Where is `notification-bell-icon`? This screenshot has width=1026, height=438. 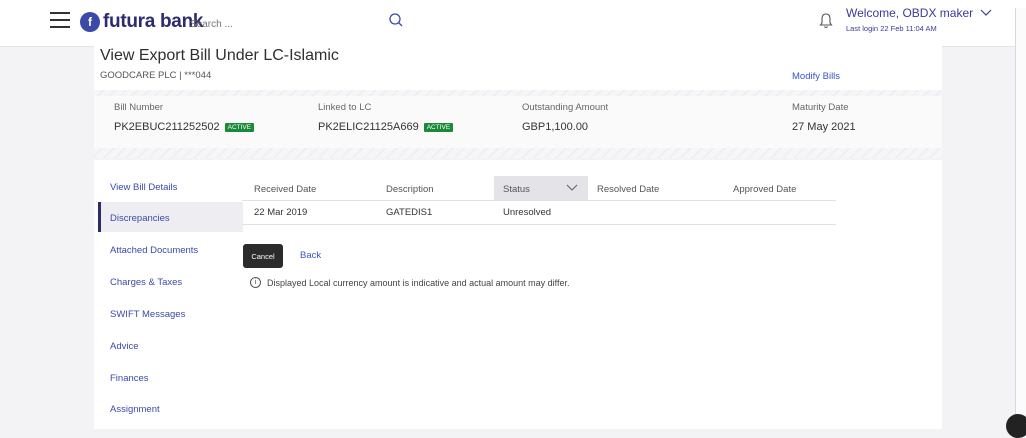
notification-bell-icon is located at coordinates (826, 21).